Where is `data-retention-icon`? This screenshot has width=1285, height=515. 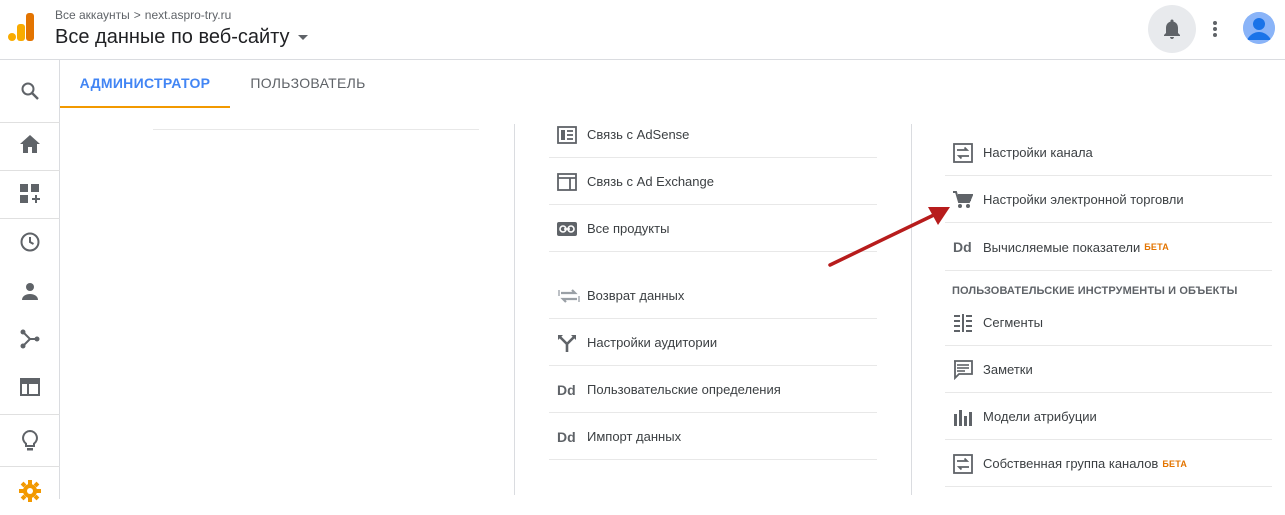
data-retention-icon is located at coordinates (568, 296).